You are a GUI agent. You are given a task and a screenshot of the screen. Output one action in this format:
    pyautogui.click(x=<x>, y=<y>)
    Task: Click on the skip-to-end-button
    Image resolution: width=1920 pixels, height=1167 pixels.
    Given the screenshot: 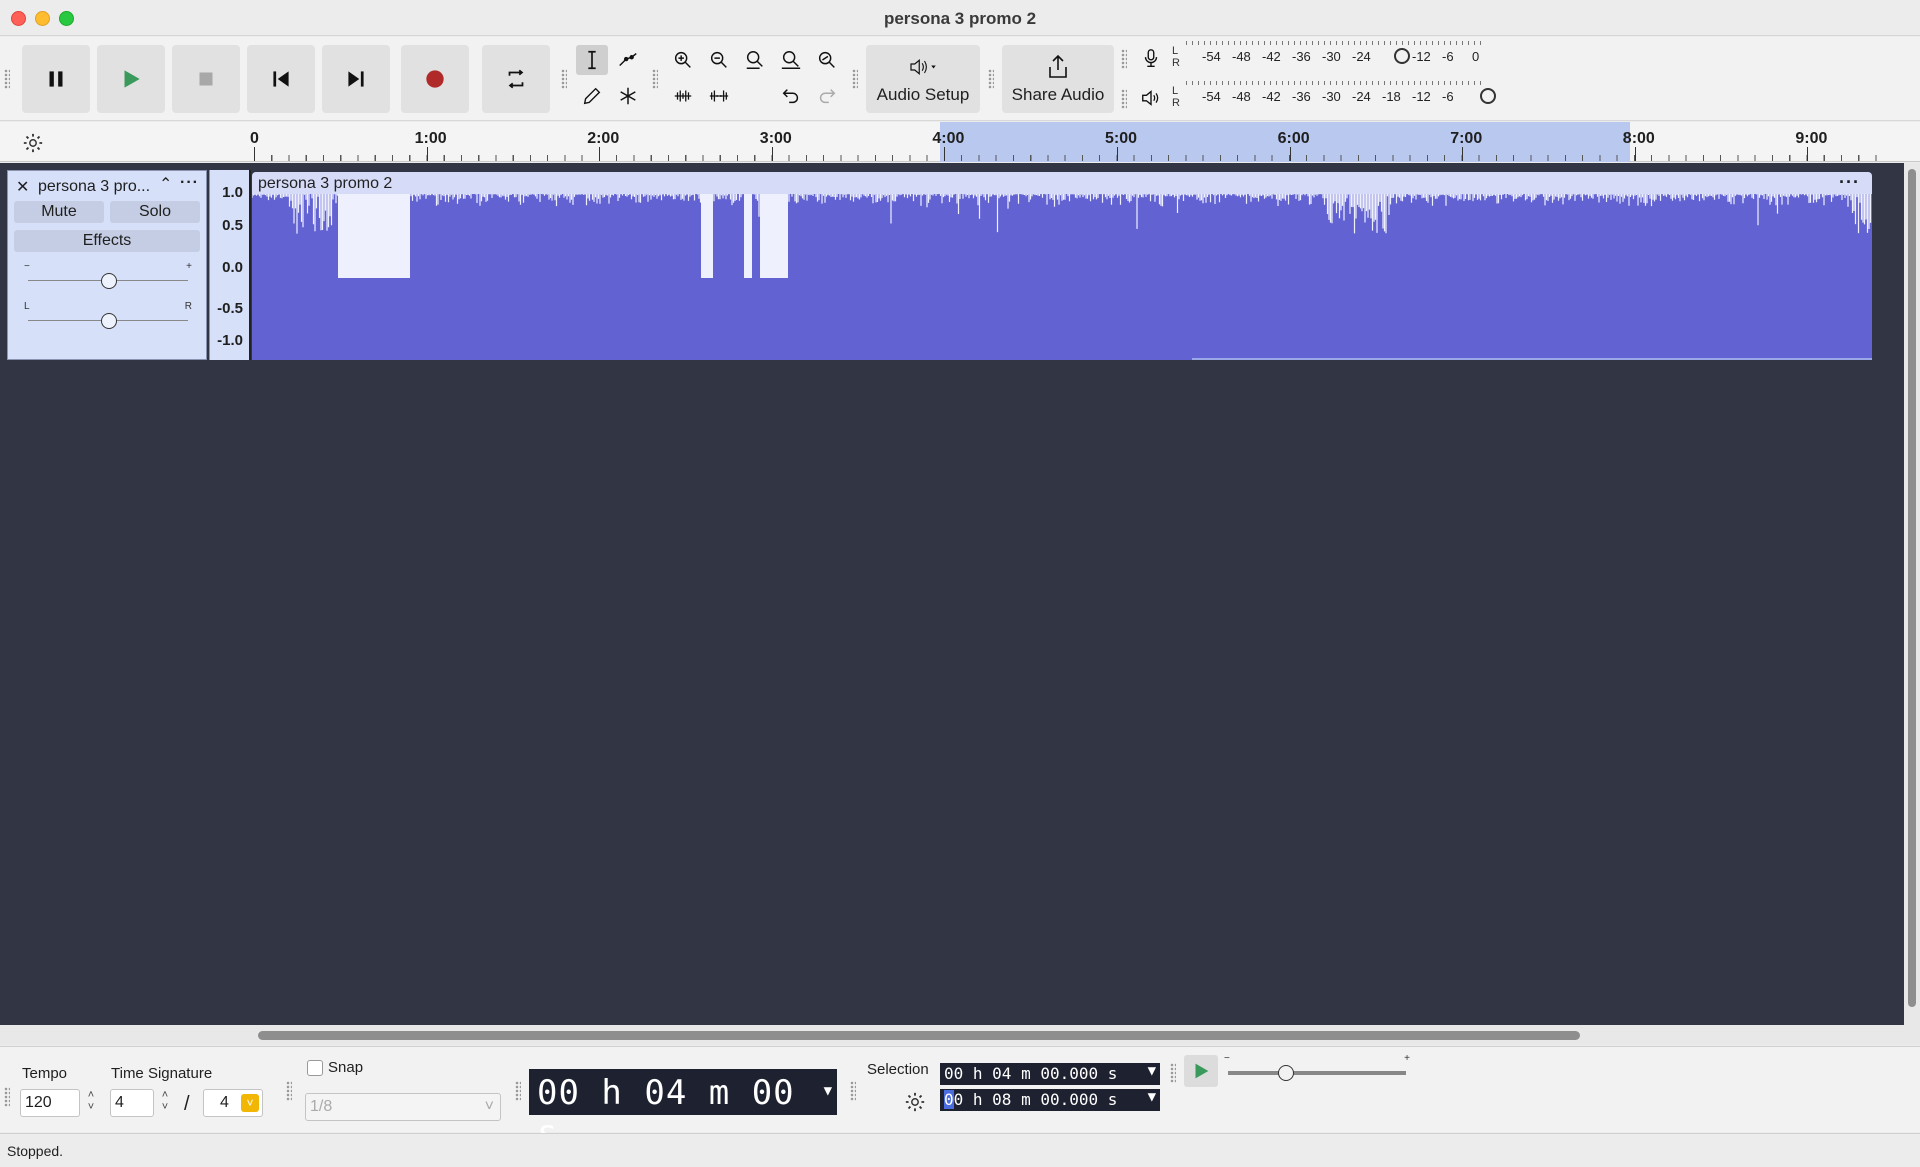 What is the action you would take?
    pyautogui.click(x=356, y=79)
    